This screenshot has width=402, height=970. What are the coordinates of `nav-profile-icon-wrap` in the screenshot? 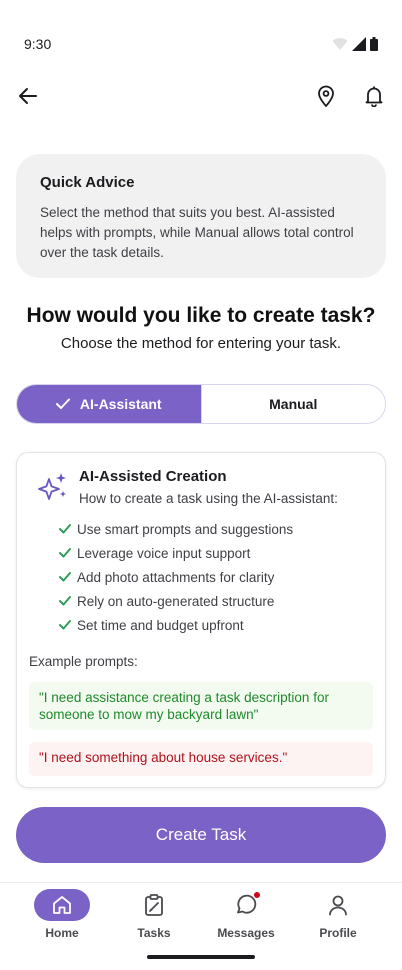 It's located at (338, 905).